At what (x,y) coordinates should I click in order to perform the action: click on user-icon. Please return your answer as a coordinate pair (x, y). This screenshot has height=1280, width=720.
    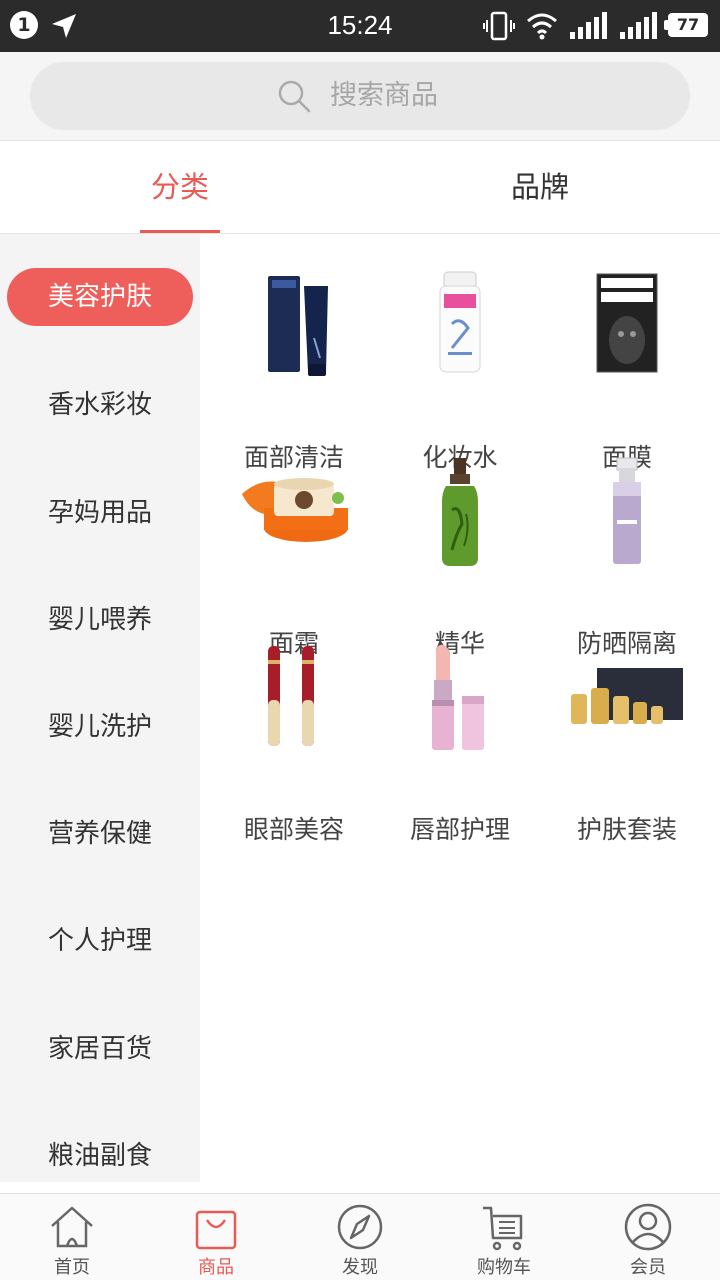
    Looking at the image, I should click on (648, 1227).